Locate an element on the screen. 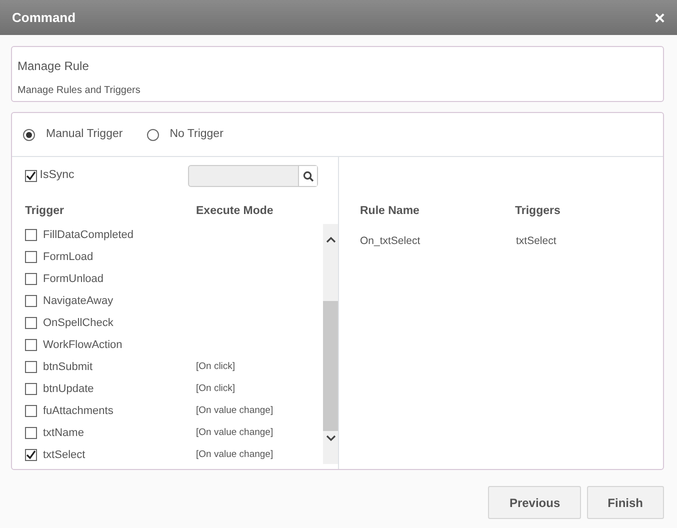  trigger-name: FormLoad is located at coordinates (68, 257).